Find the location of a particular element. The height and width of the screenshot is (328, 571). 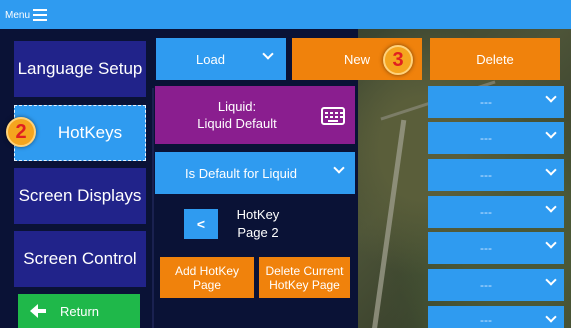

step-badge-2: 2 is located at coordinates (21, 132).